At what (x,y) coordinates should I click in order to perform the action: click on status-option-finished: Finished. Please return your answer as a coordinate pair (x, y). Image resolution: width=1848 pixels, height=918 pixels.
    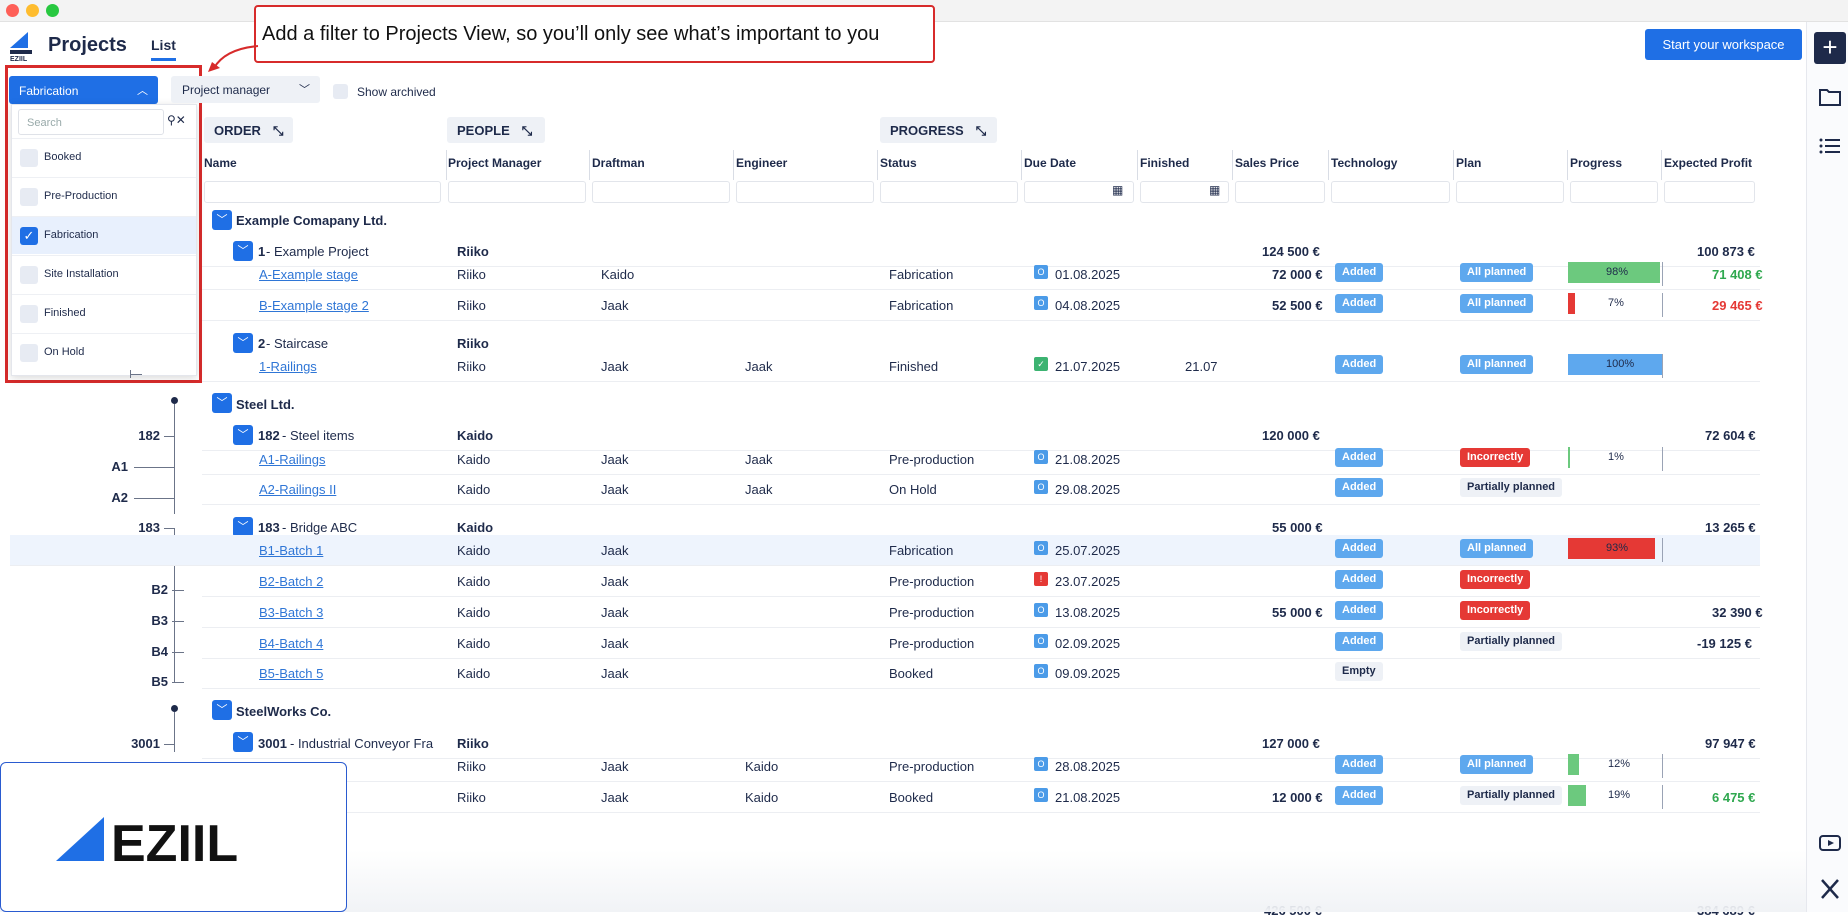
    Looking at the image, I should click on (104, 313).